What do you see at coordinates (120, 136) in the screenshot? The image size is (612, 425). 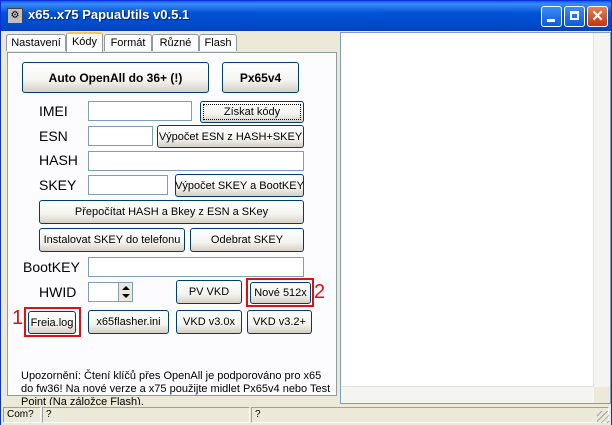 I see `esn-field` at bounding box center [120, 136].